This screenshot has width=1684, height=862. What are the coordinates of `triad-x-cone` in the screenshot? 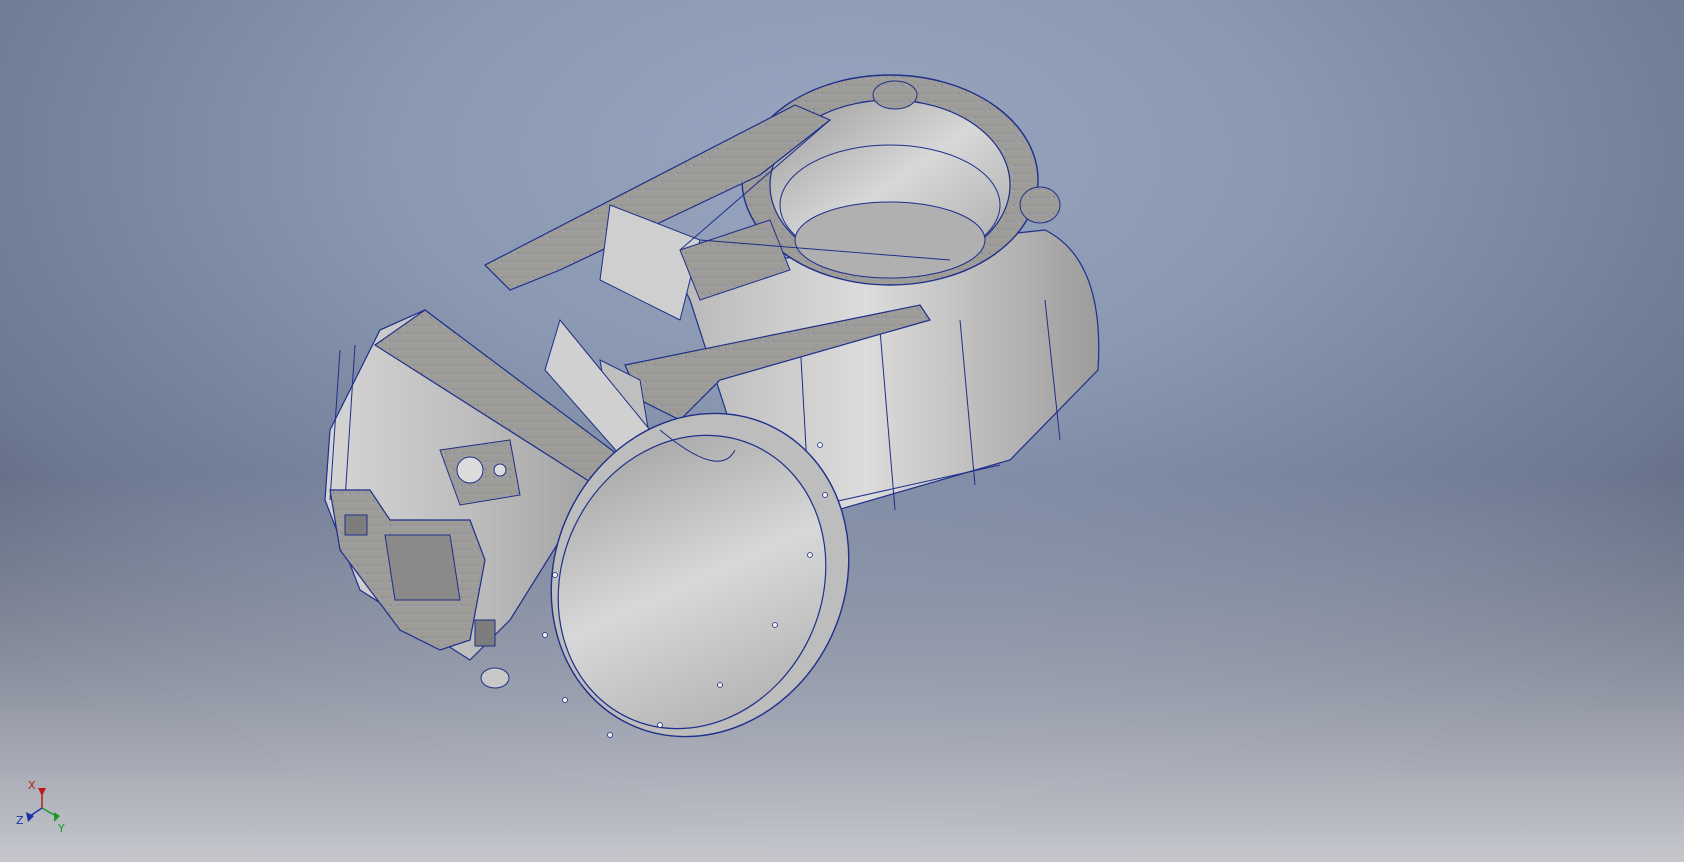 It's located at (42, 792).